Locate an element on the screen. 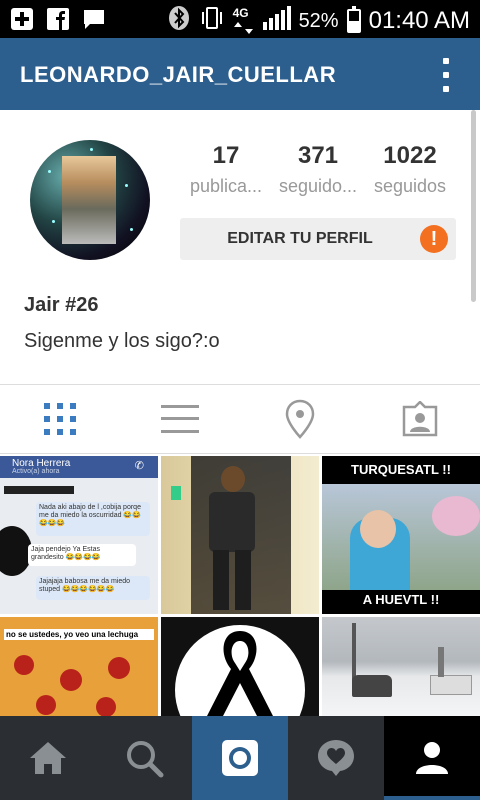 The width and height of the screenshot is (480, 800). profile-icon is located at coordinates (432, 758).